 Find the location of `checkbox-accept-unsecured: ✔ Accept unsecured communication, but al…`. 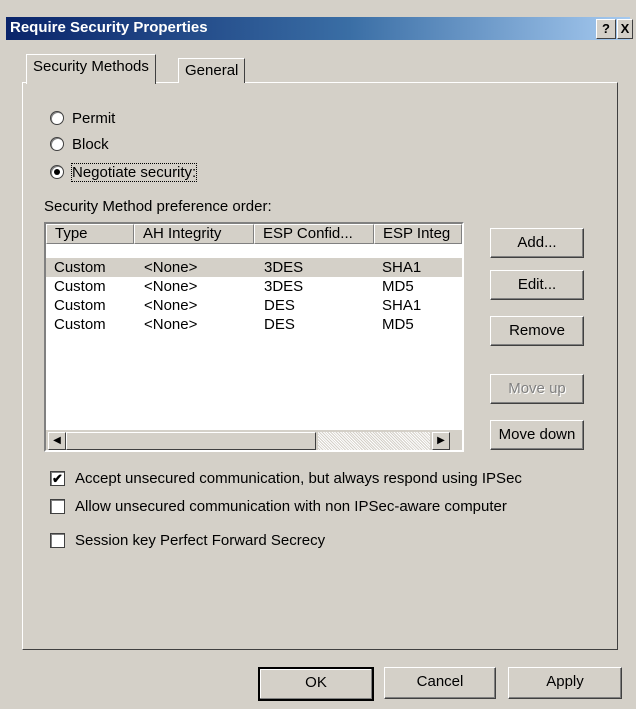

checkbox-accept-unsecured: ✔ Accept unsecured communication, but al… is located at coordinates (286, 478).